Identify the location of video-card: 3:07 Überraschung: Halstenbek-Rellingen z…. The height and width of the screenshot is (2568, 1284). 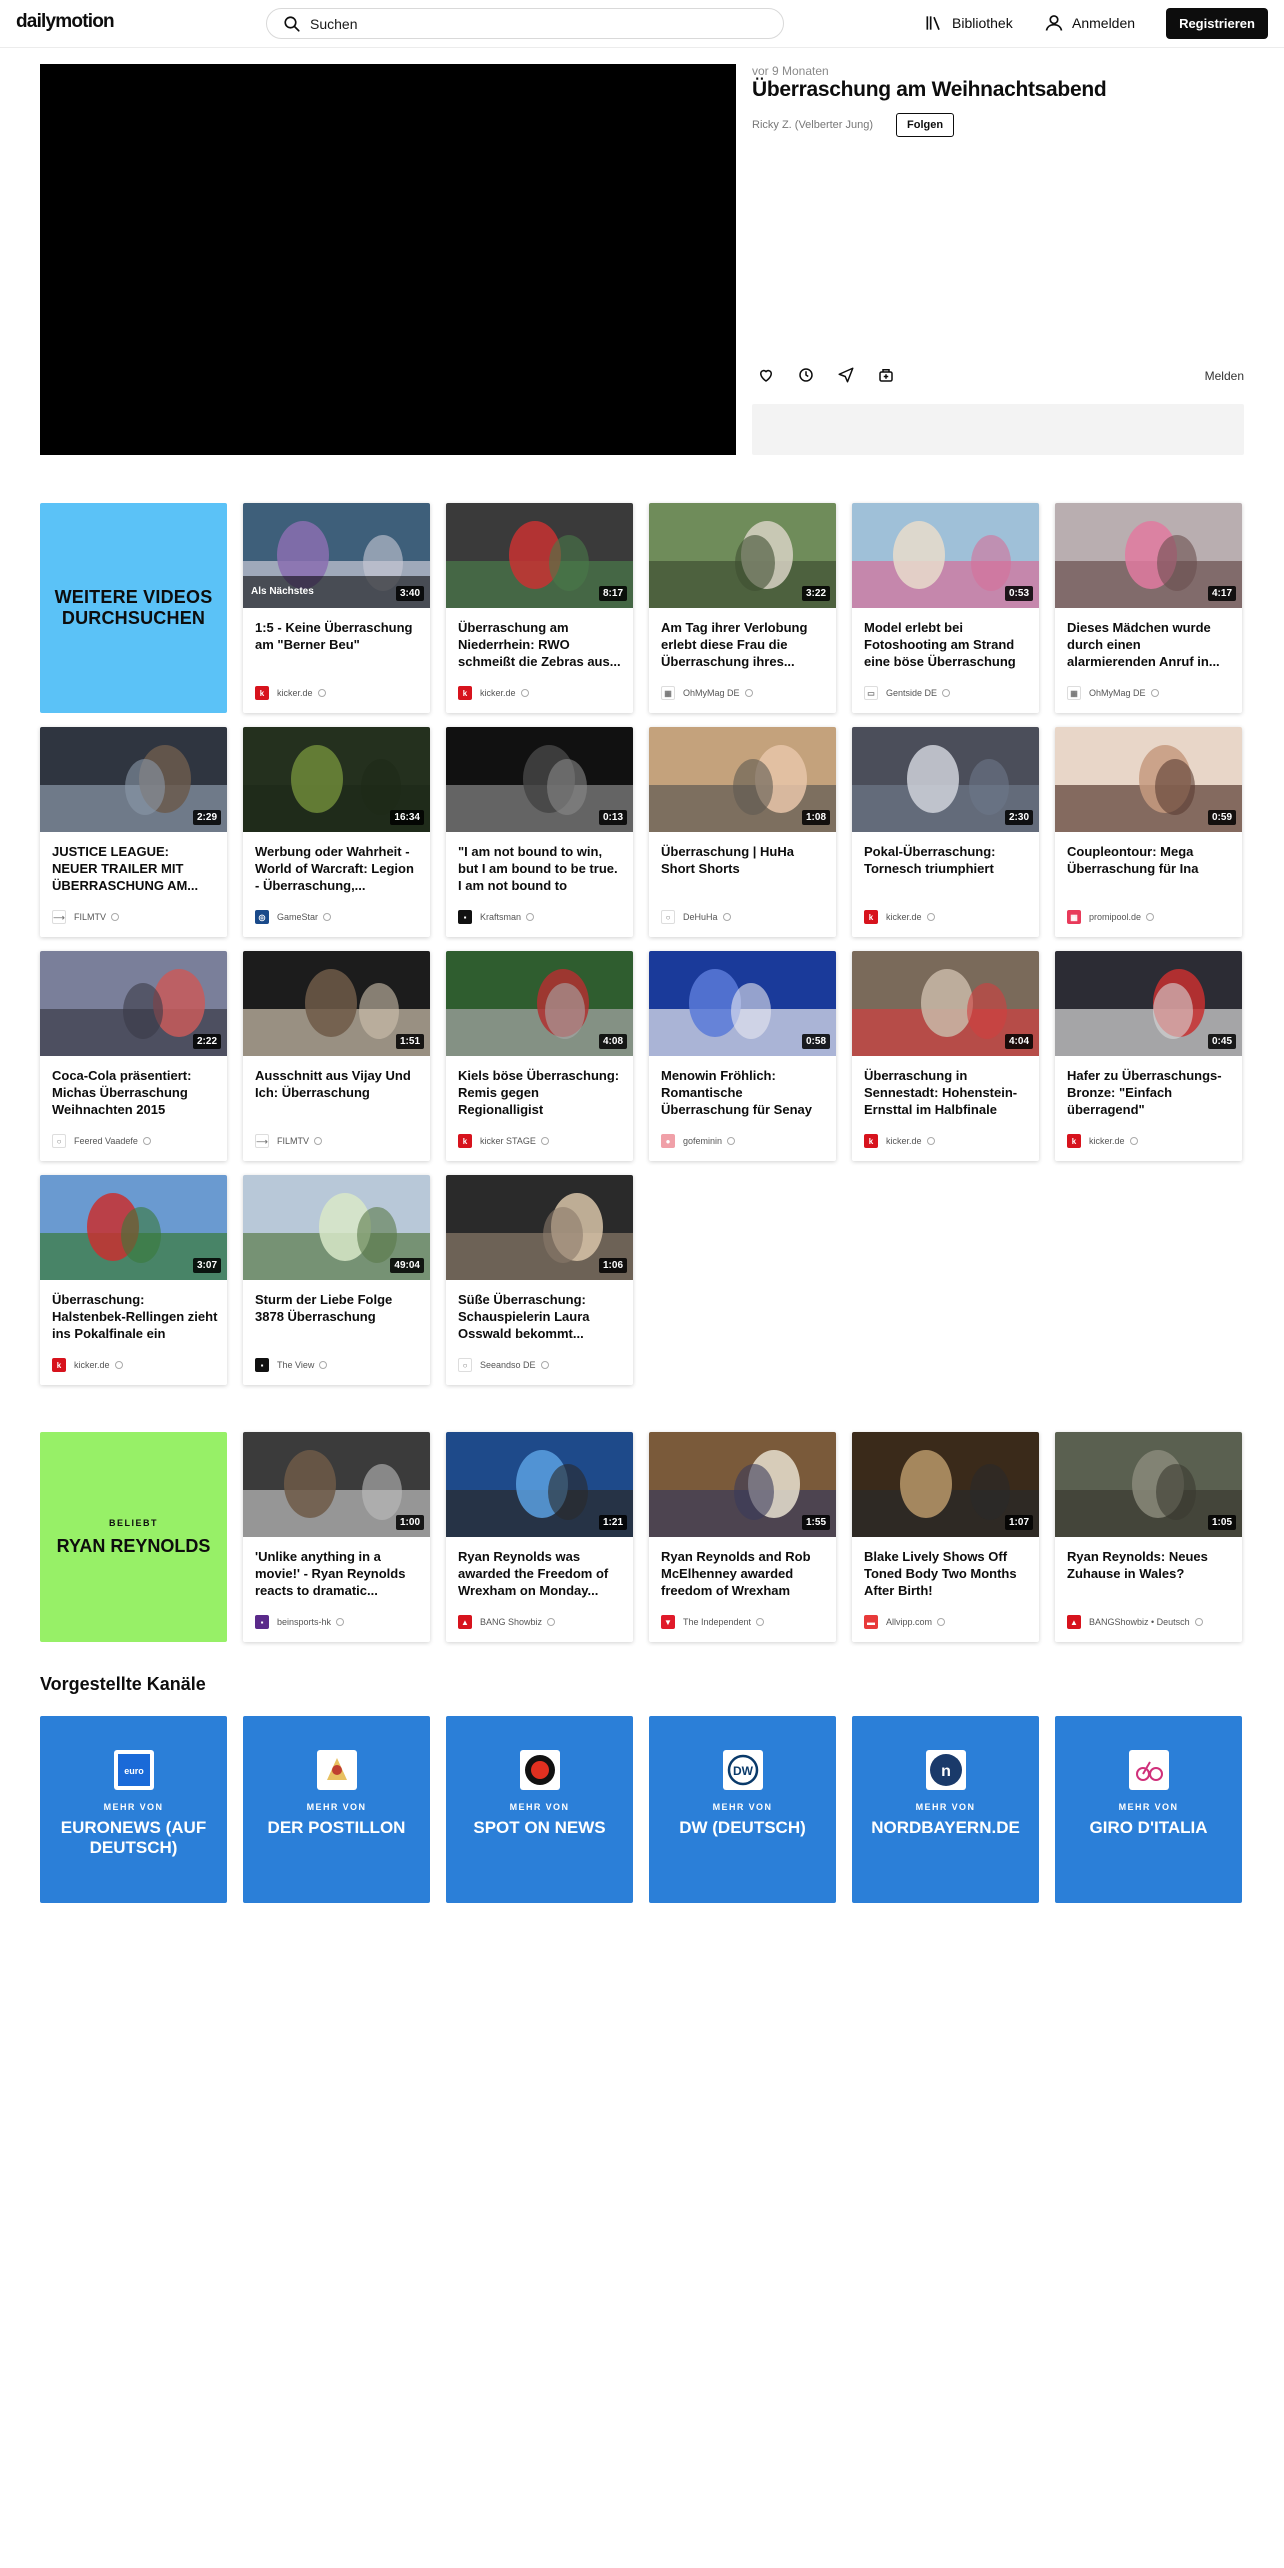
(133, 1280).